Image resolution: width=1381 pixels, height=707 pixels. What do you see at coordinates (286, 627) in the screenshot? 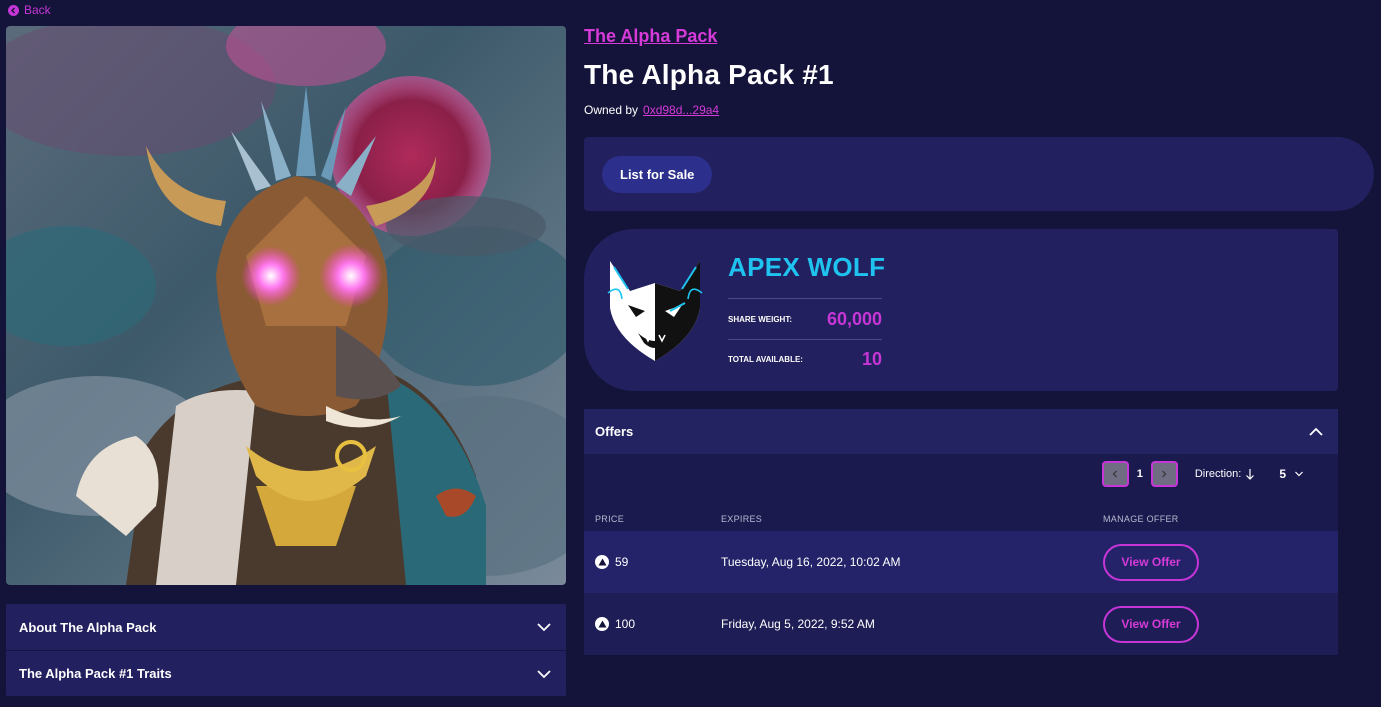
I see `accordion-about: About The Alpha Pack` at bounding box center [286, 627].